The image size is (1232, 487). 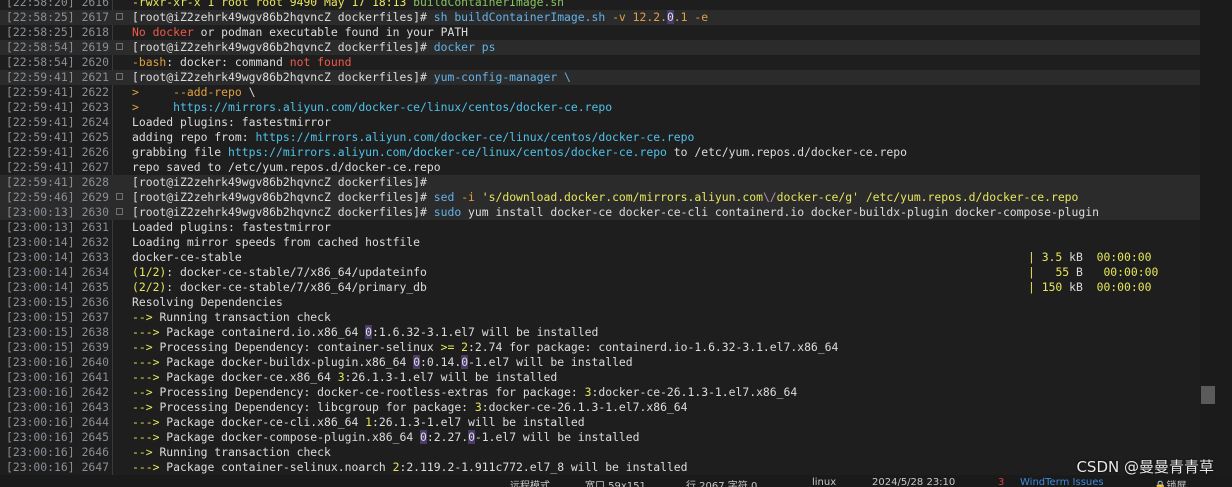 What do you see at coordinates (95, 197) in the screenshot?
I see `line-number: 2629` at bounding box center [95, 197].